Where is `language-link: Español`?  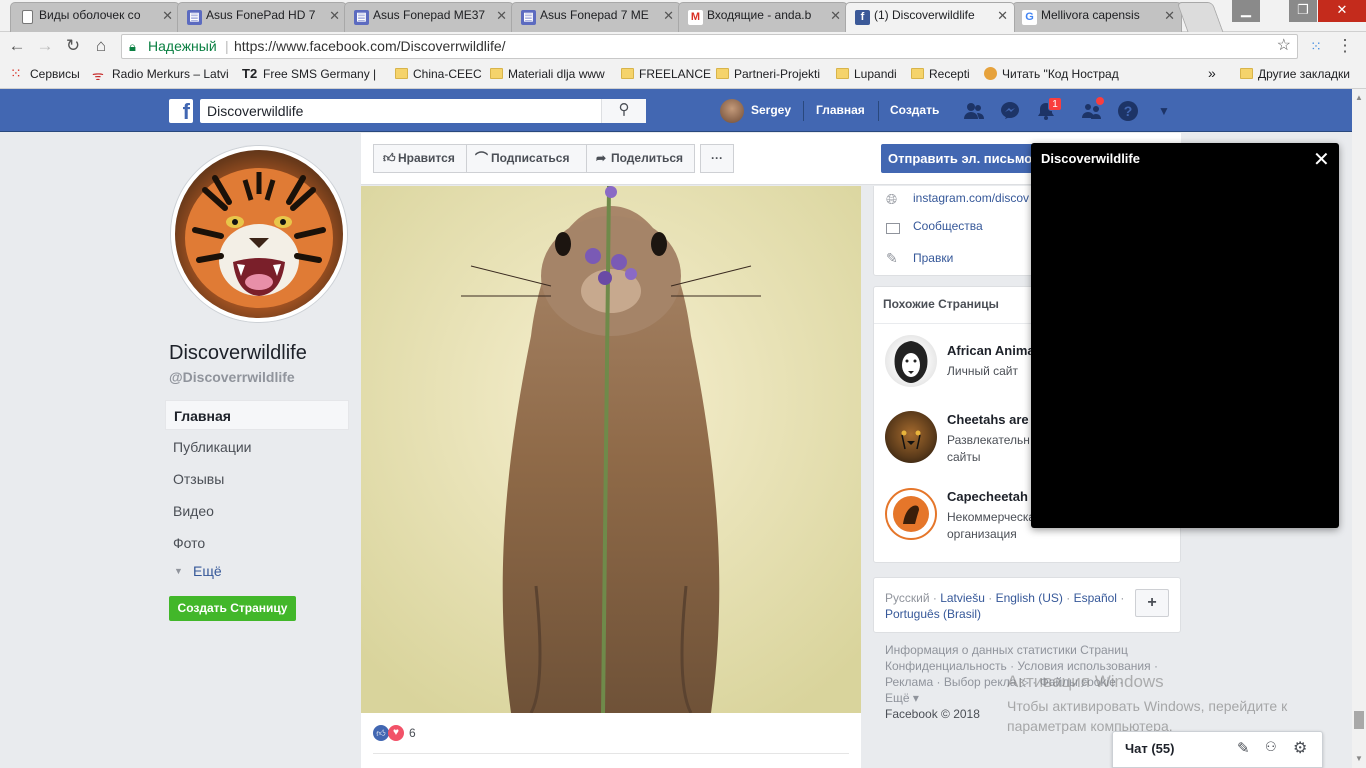
language-link: Español is located at coordinates (1095, 598).